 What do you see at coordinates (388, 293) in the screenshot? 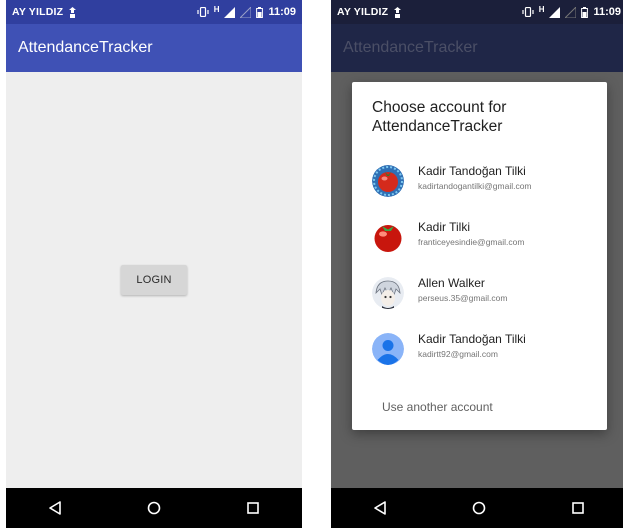
I see `anime-character-icon` at bounding box center [388, 293].